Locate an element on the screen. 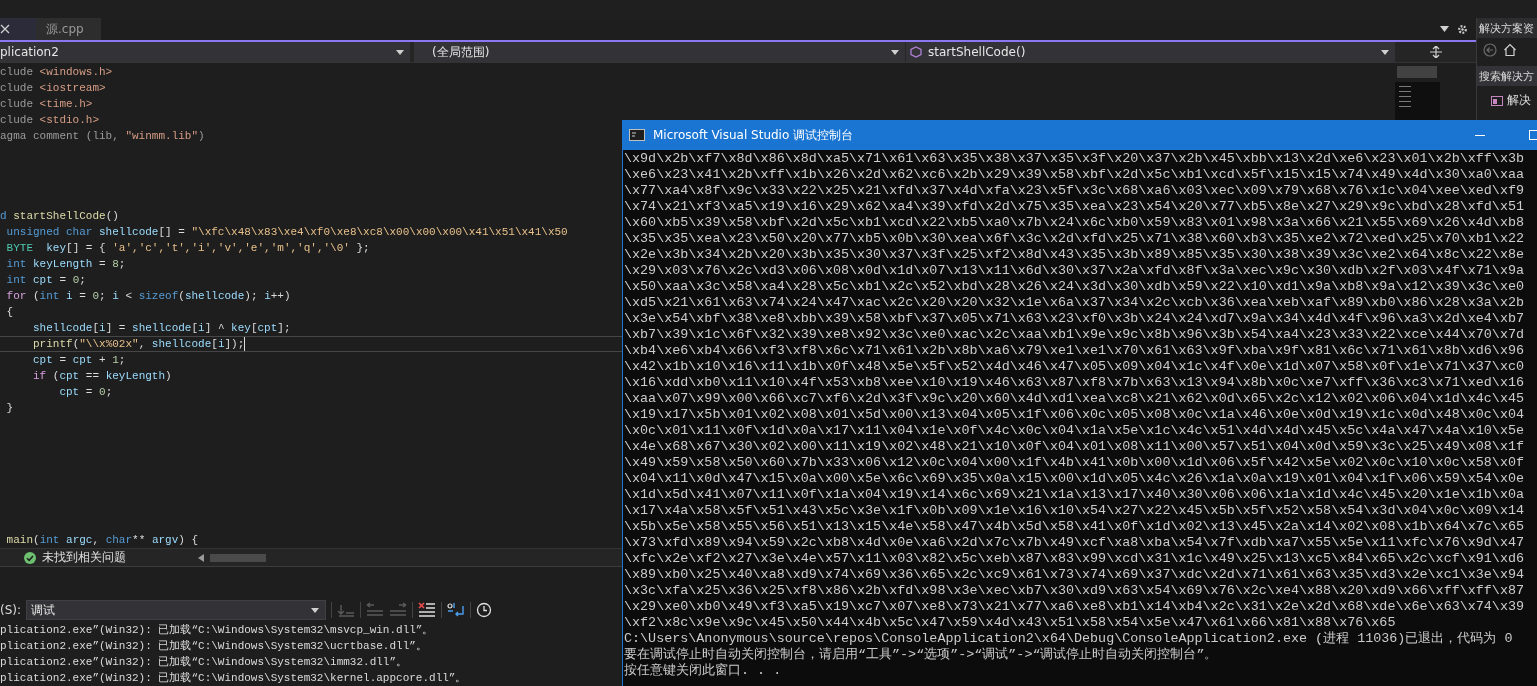 The width and height of the screenshot is (1537, 686). console-line: \x3e\x54\xbf\x38\xe8\xbb\x39\x58\xbf\x37\x05\x71\x63\x23\xf0\x3b\x24\x24\xd7\x9a\x34\x4d\x4f\x96\xa3\x2d\xe4\xb7 is located at coordinates (1074, 319).